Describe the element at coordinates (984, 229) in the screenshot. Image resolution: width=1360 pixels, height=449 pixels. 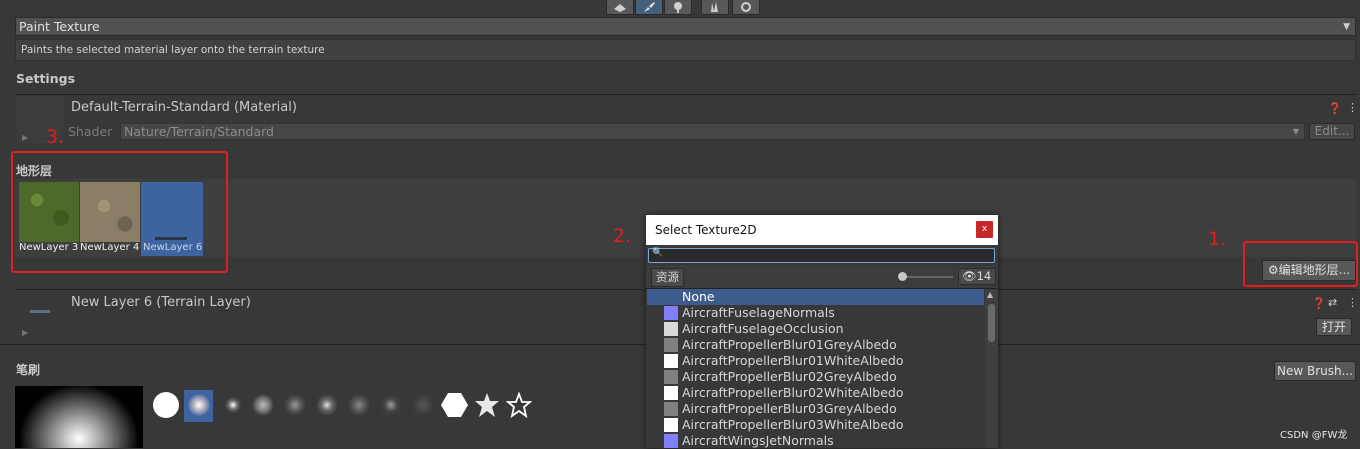
I see `close-button: x` at that location.